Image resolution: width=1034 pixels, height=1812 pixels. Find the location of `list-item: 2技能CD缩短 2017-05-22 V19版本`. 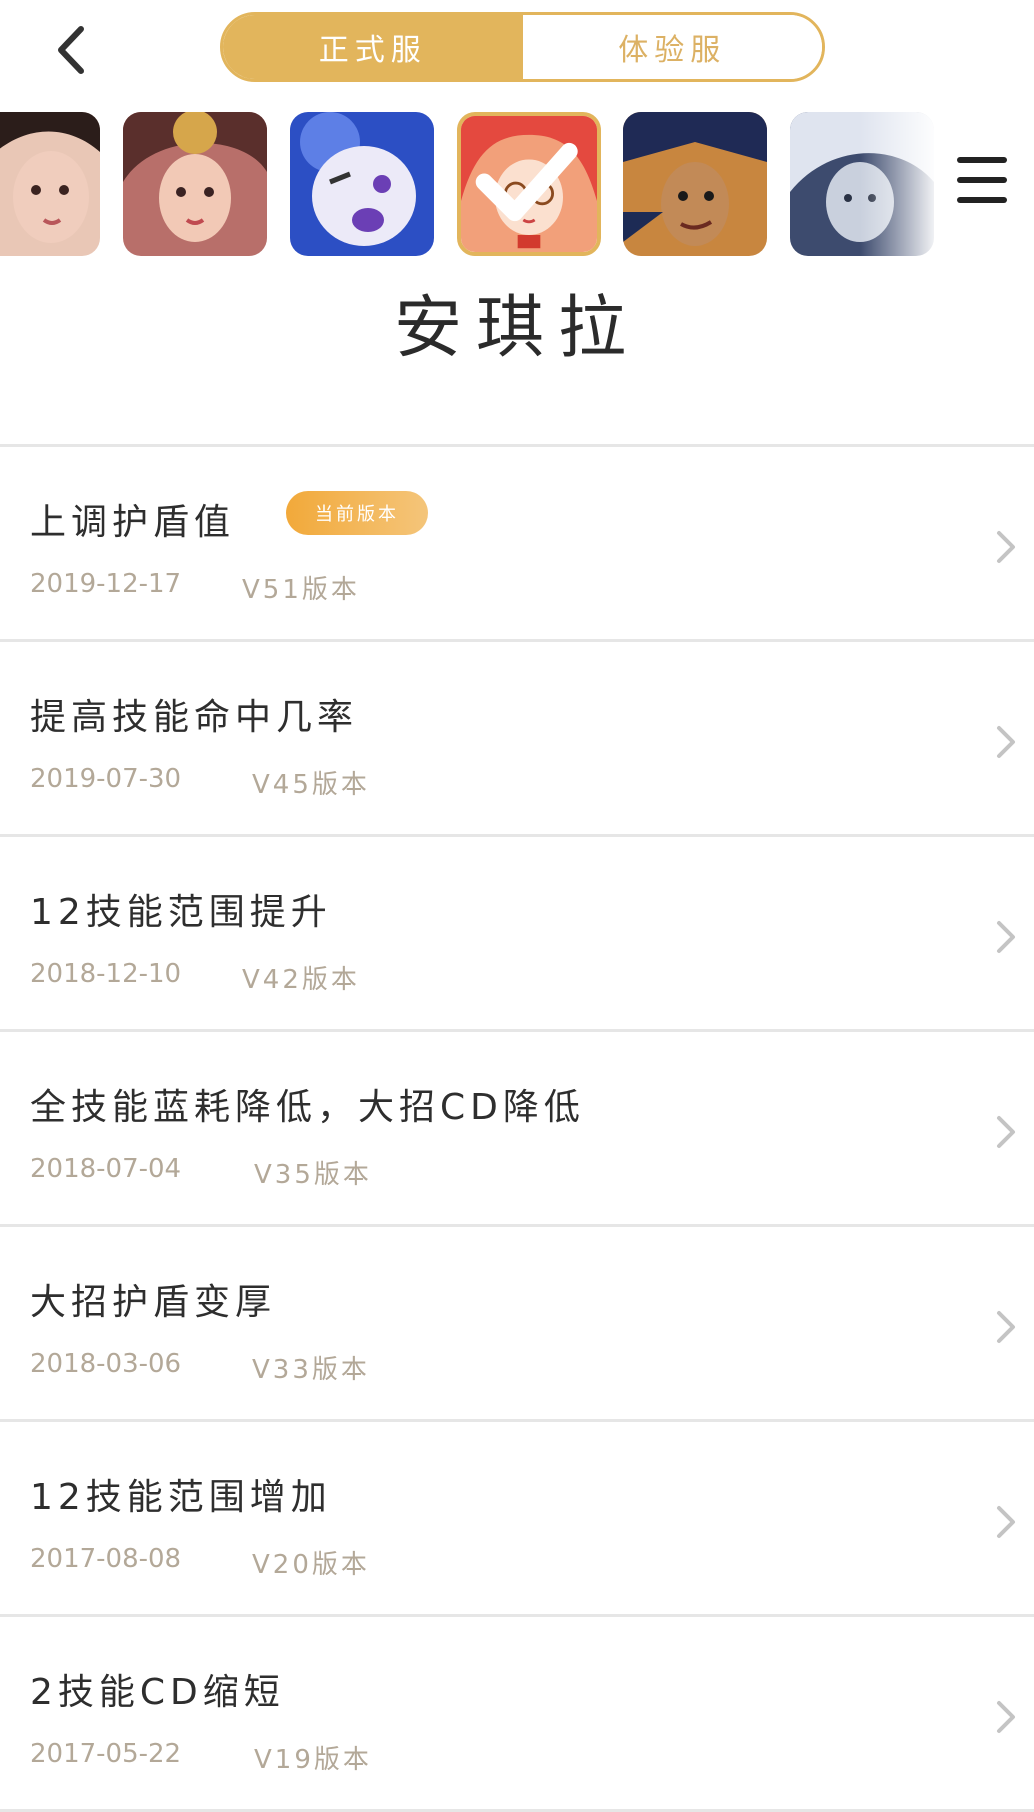

list-item: 2技能CD缩短 2017-05-22 V19版本 is located at coordinates (517, 1714).